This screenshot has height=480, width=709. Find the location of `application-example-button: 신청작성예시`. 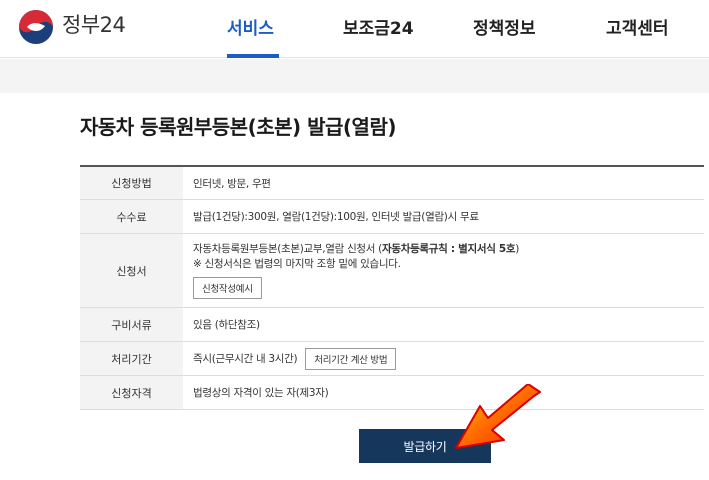

application-example-button: 신청작성예시 is located at coordinates (227, 288).